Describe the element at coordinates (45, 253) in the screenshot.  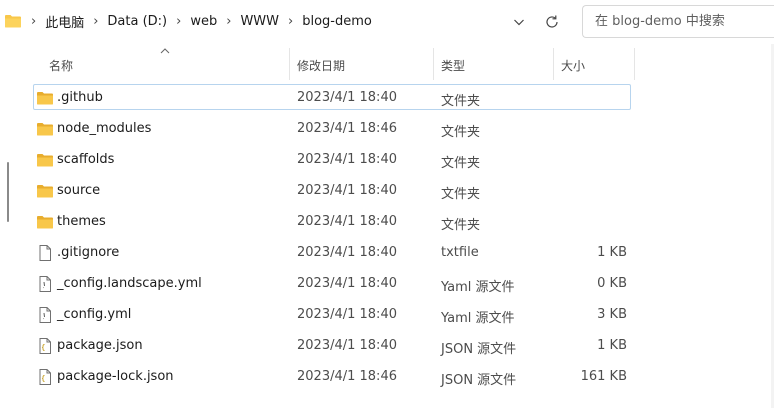
I see `file-icon` at that location.